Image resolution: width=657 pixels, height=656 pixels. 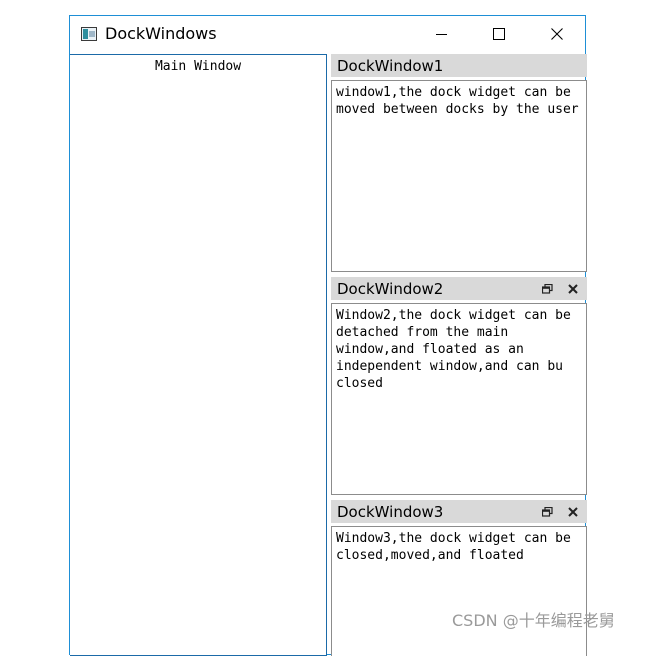 What do you see at coordinates (459, 288) in the screenshot?
I see `dock-title-bar-2: DockWindow2` at bounding box center [459, 288].